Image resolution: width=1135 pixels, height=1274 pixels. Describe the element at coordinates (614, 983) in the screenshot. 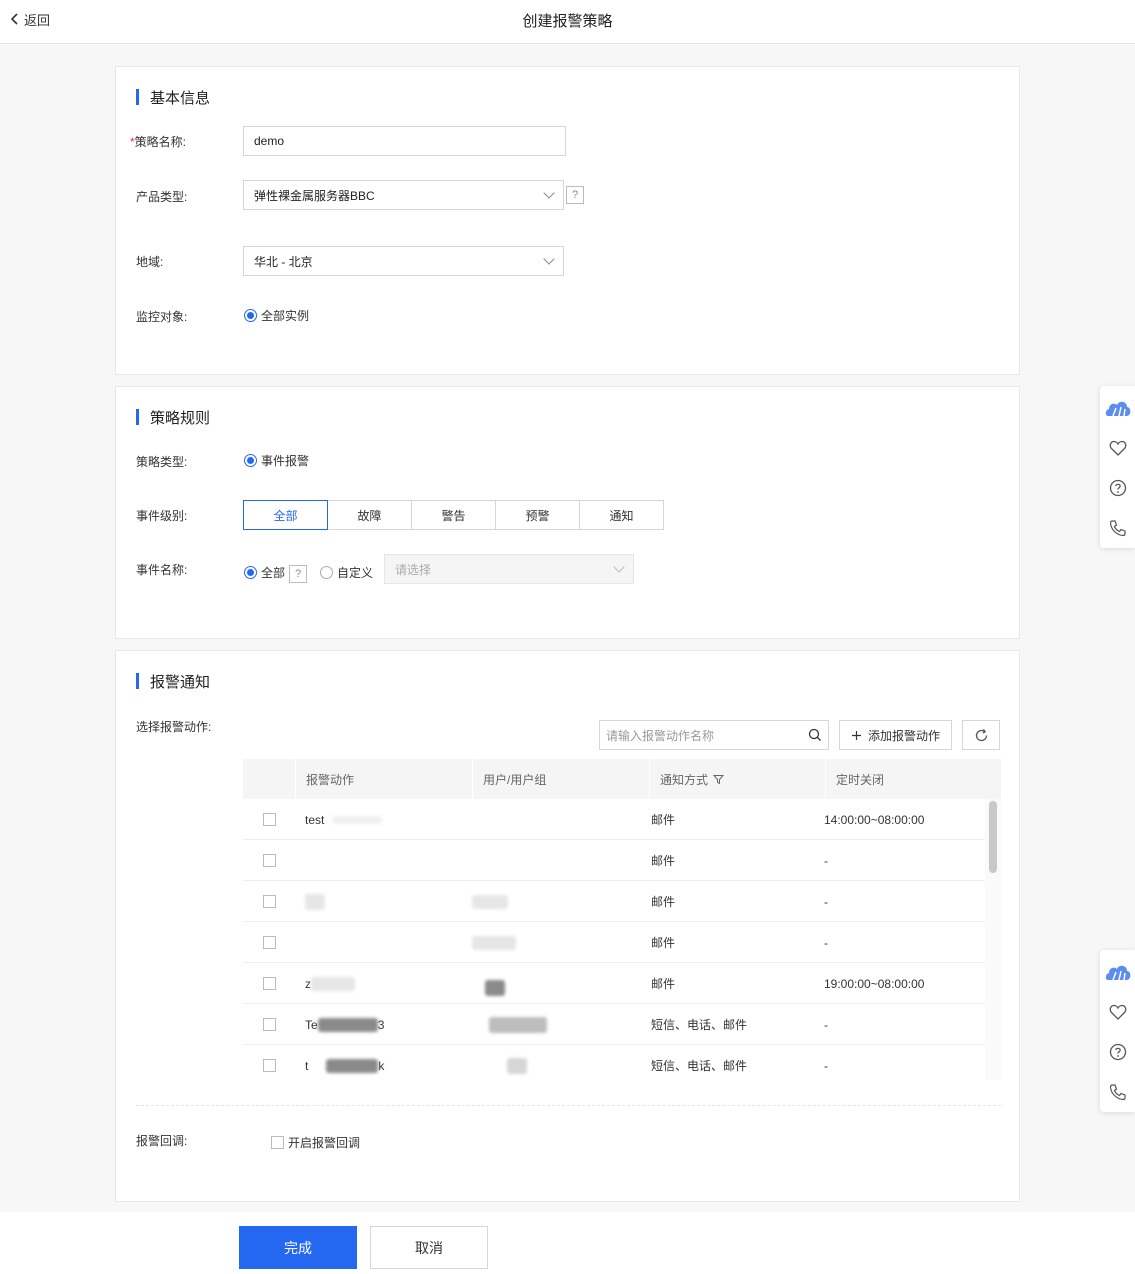

I see `table-row: z 邮件 19:00:00~08:00:00` at that location.